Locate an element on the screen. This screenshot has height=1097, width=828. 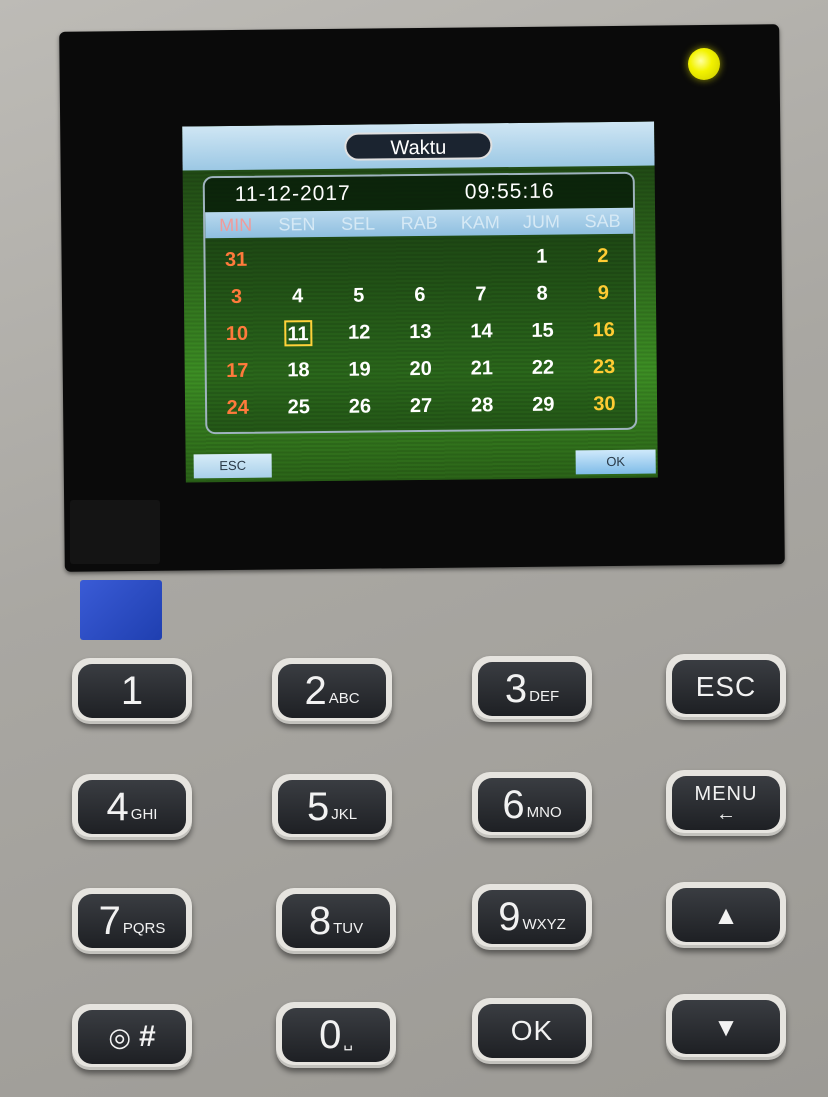
arrow-up-icon: ▲ is located at coordinates (726, 914).